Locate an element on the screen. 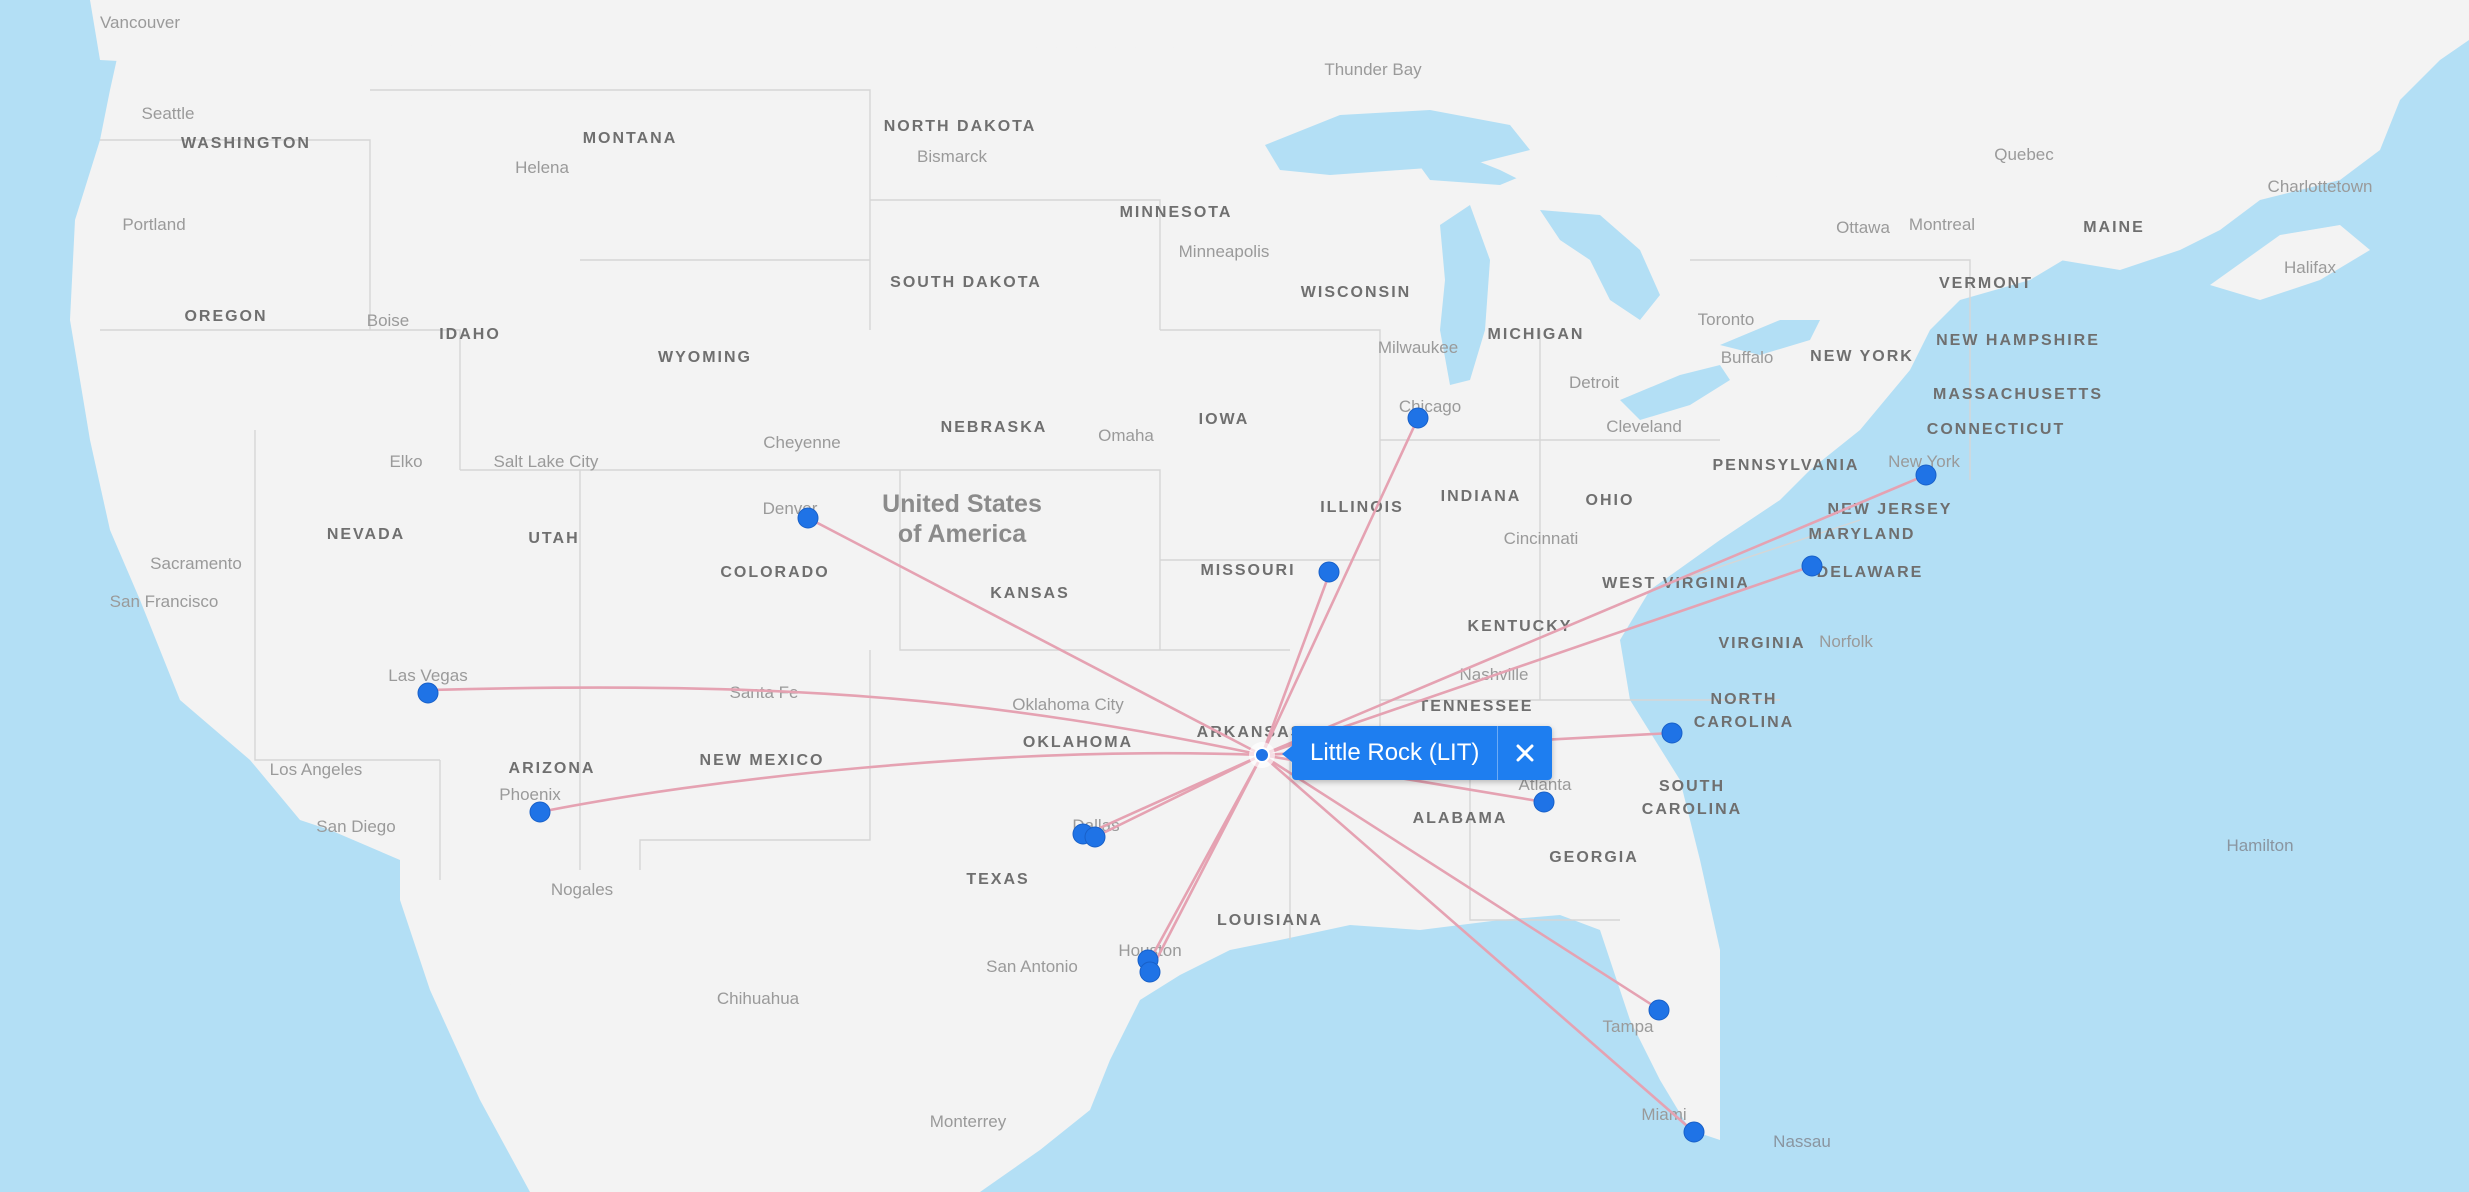 The image size is (2469, 1192). airport-popup: Little Rock (LIT) is located at coordinates (1417, 753).